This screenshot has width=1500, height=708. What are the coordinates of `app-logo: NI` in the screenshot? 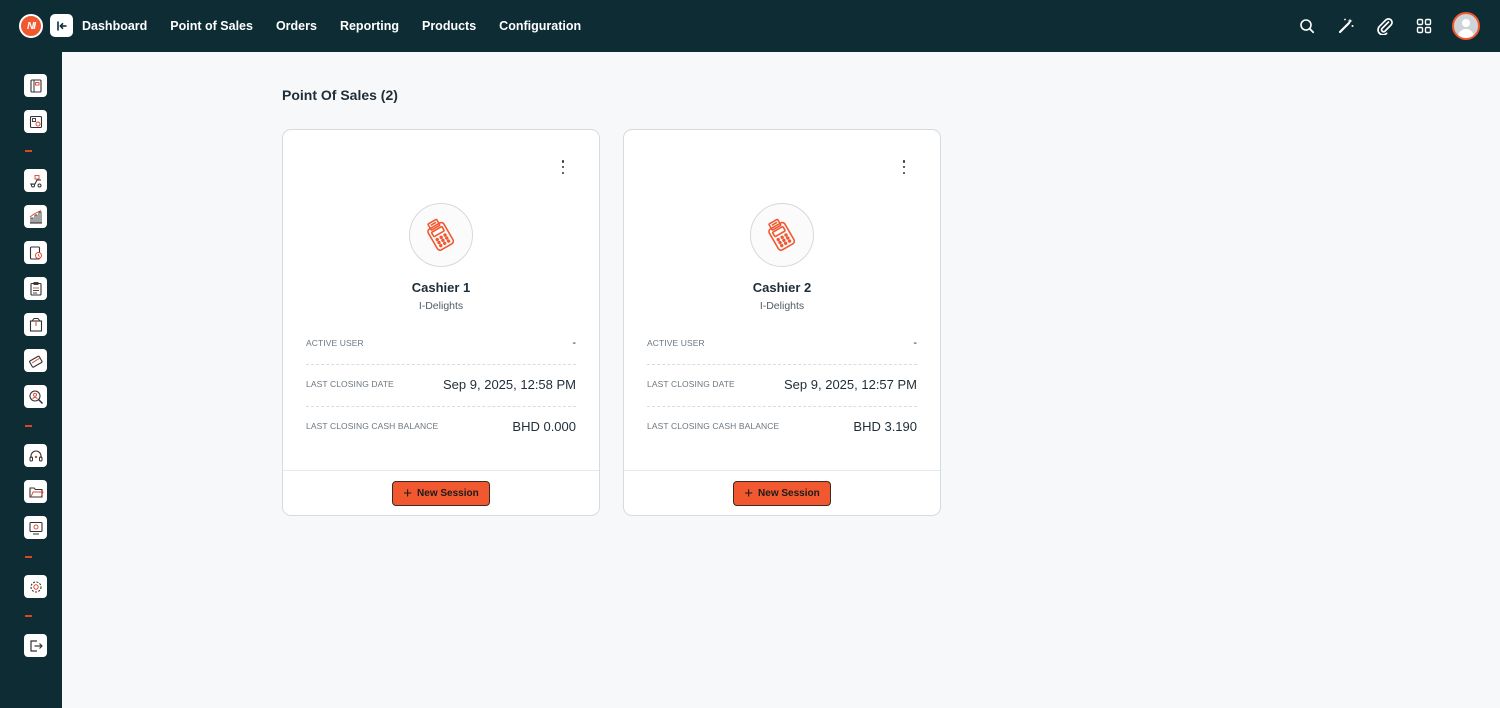 It's located at (31, 26).